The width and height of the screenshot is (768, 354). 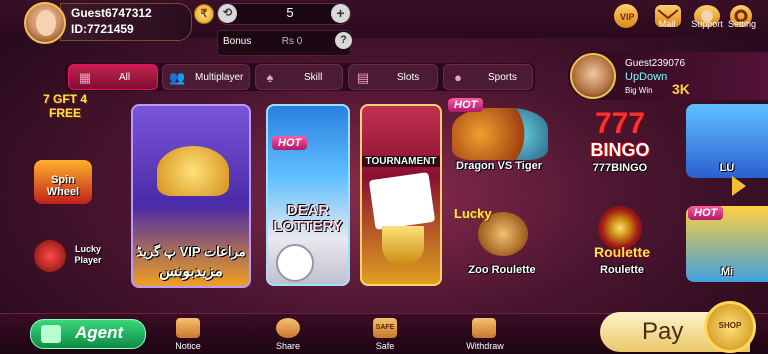 What do you see at coordinates (385, 346) in the screenshot?
I see `safe-label: Safe` at bounding box center [385, 346].